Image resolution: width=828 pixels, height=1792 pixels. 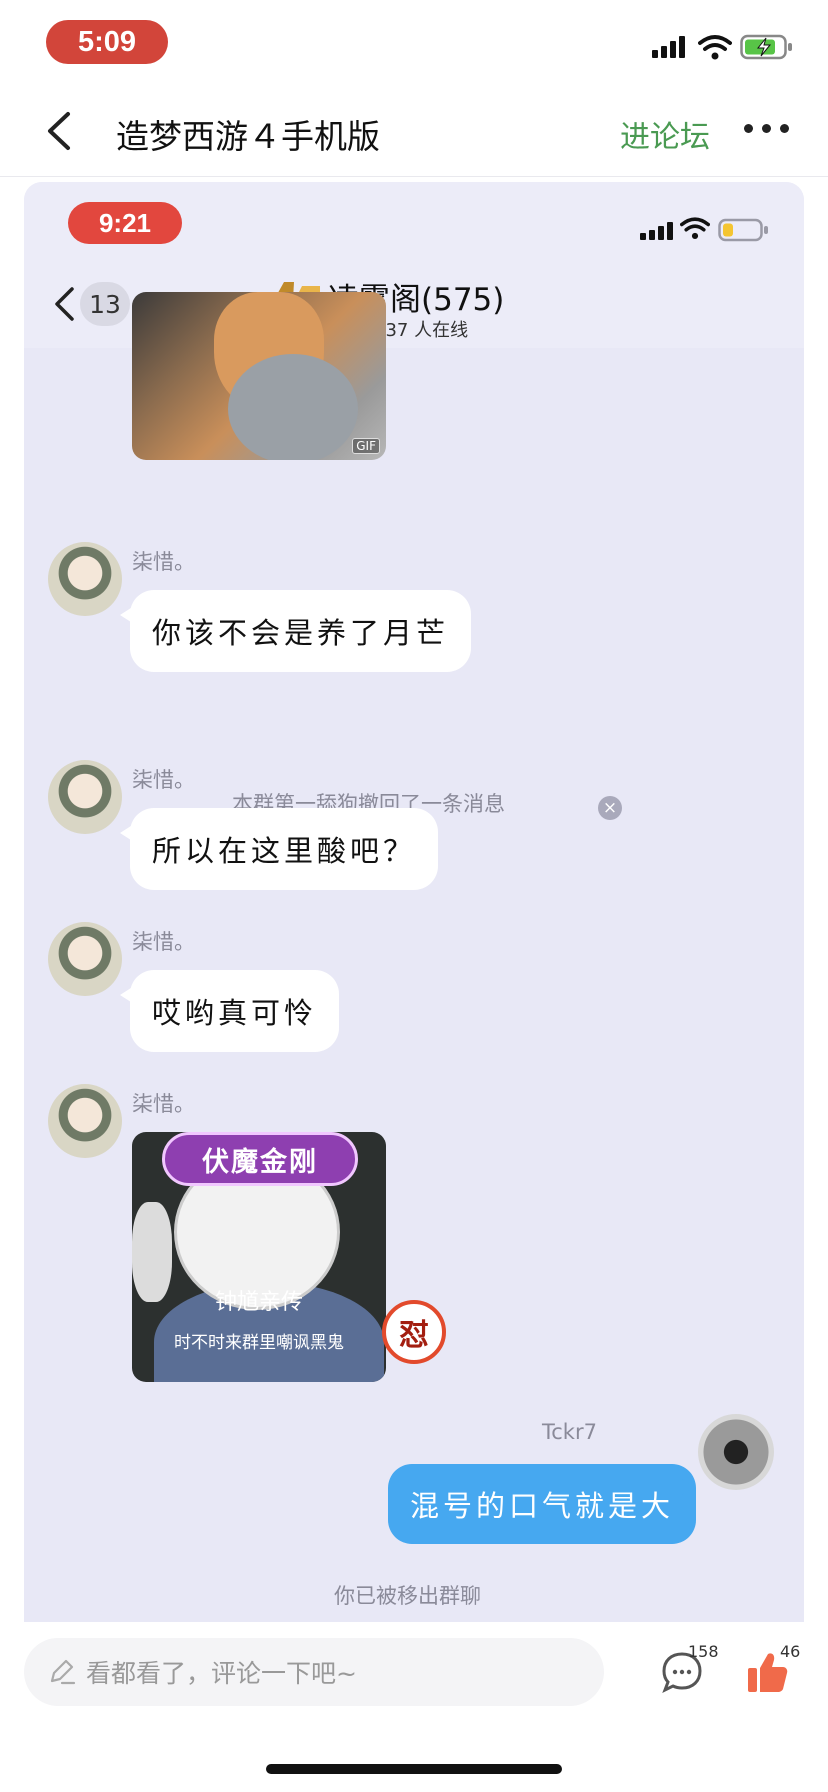 I want to click on more-options-icon, so click(x=766, y=128).